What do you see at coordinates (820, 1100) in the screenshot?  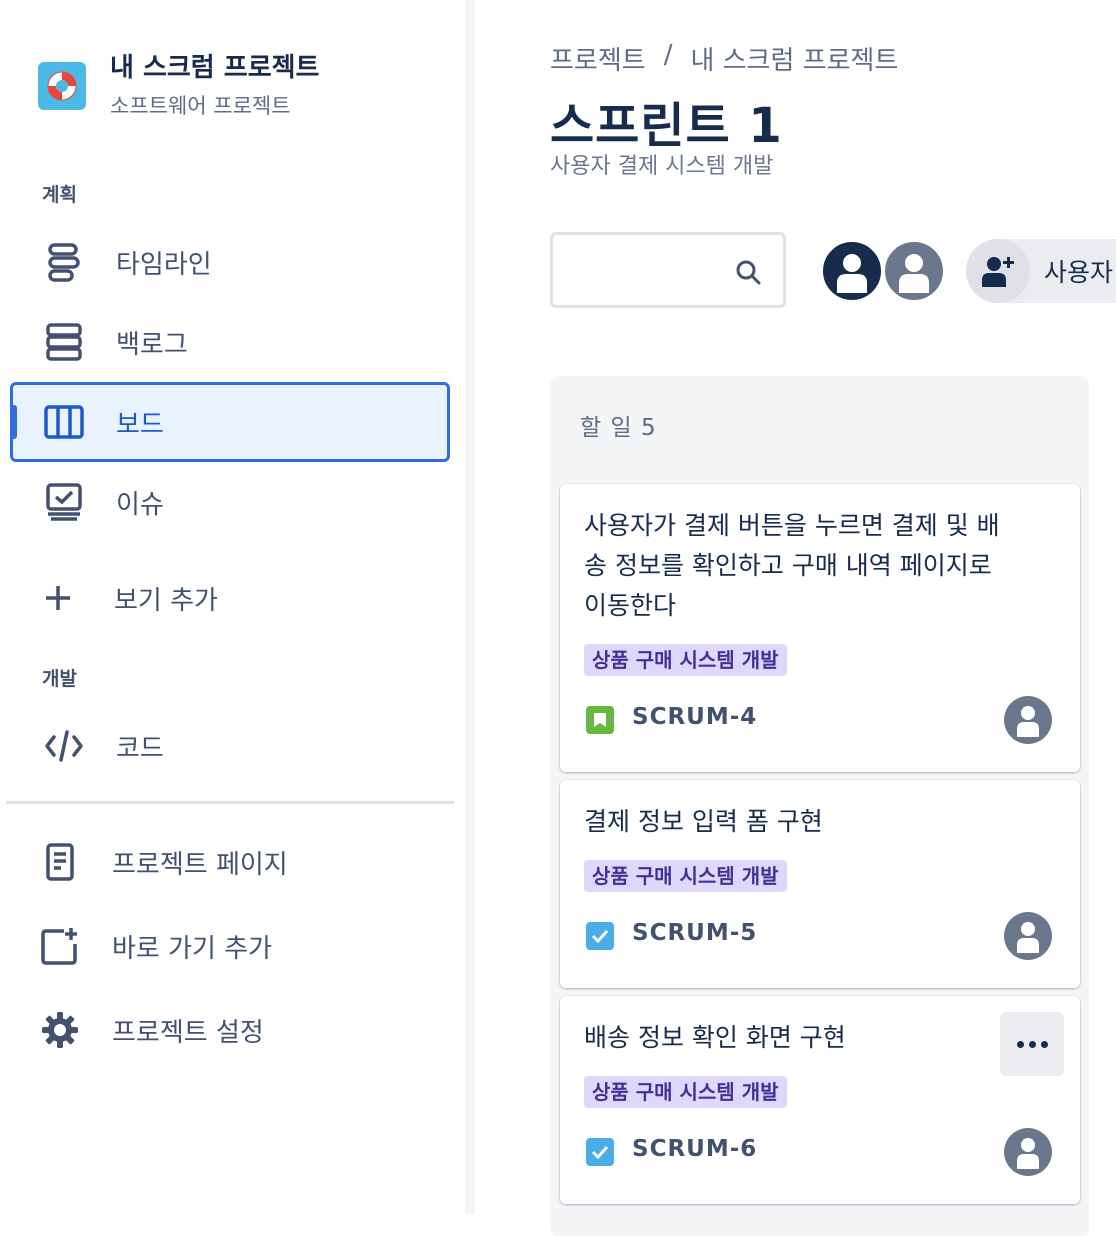 I see `issue-card: 배송 정보 확인 화면 구현 상품 구매 시스템 개발 SCRUM-6` at bounding box center [820, 1100].